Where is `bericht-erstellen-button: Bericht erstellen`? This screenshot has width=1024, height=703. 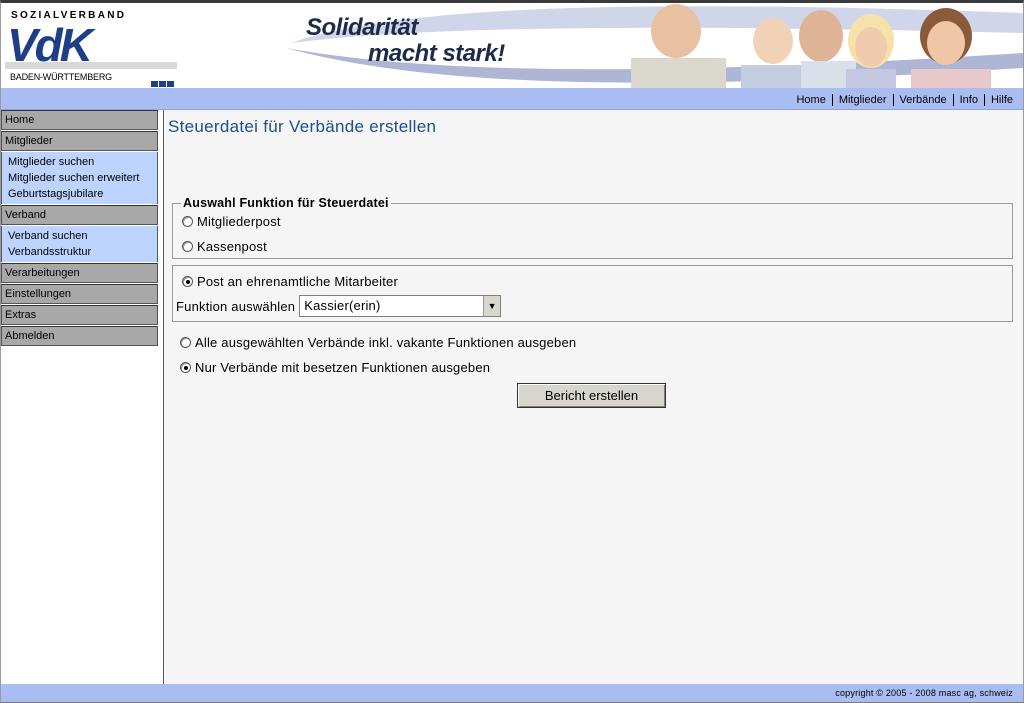
bericht-erstellen-button: Bericht erstellen is located at coordinates (591, 395).